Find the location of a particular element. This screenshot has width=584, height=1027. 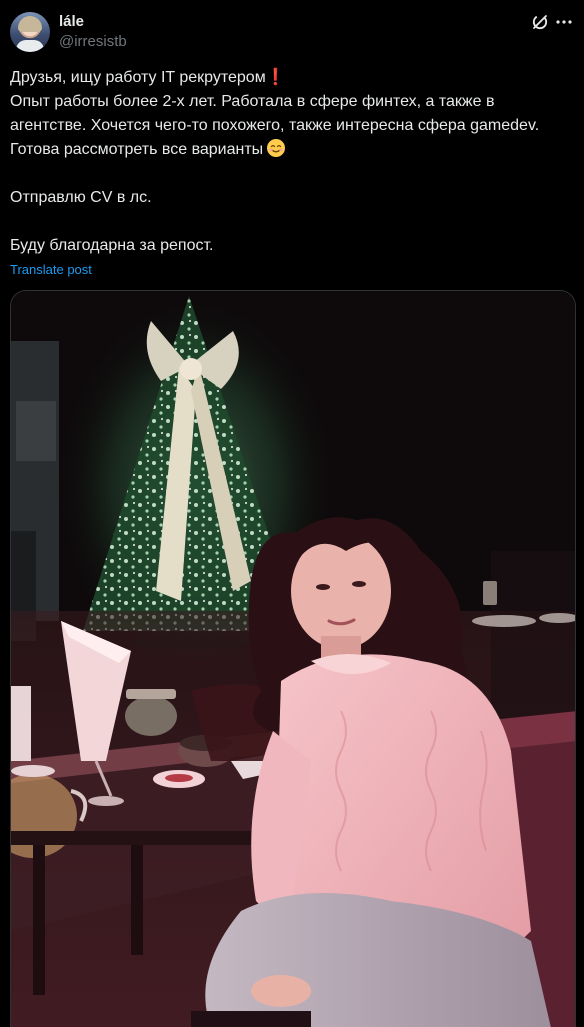

author-display-name: lále is located at coordinates (71, 21).